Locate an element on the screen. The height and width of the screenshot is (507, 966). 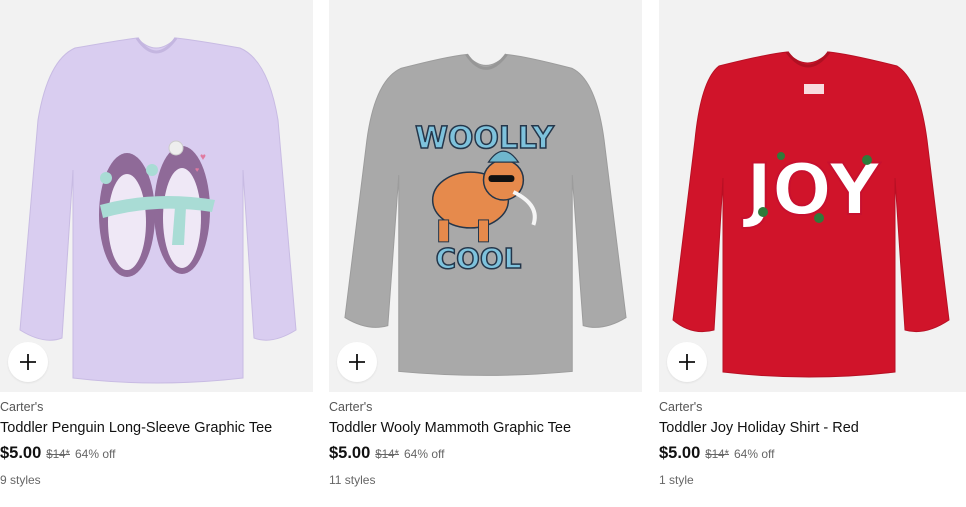
product-title: Toddler Penguin Long-Sleeve Graphic Tee is located at coordinates (136, 428).